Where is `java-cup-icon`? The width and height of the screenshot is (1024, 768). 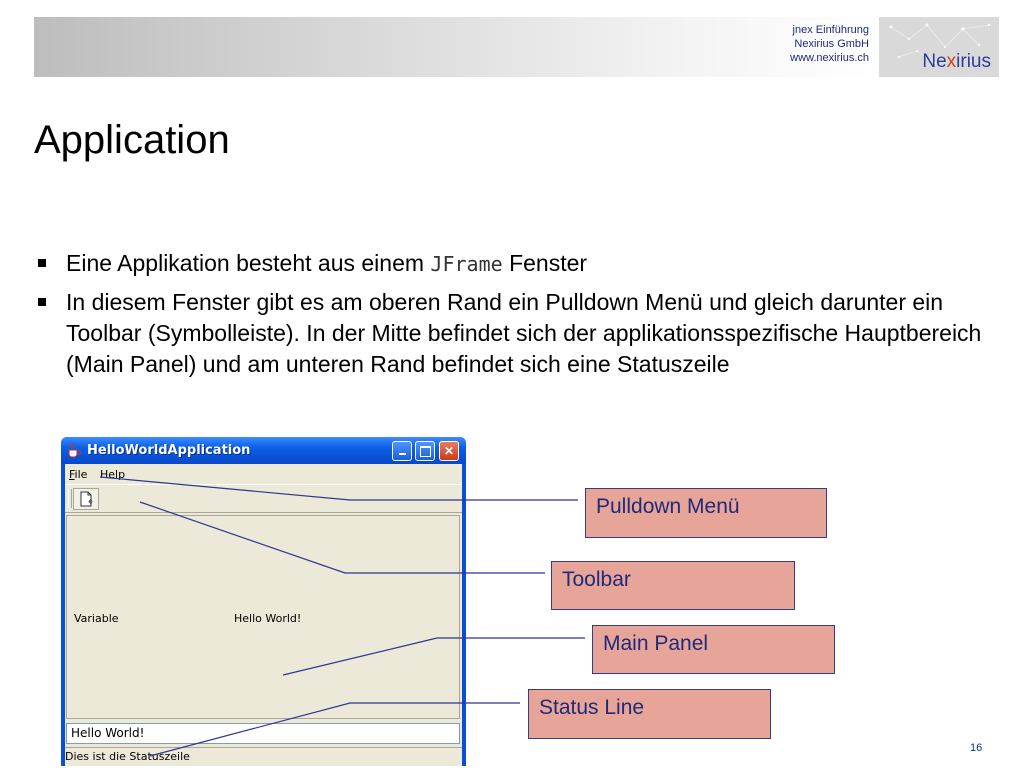
java-cup-icon is located at coordinates (74, 450).